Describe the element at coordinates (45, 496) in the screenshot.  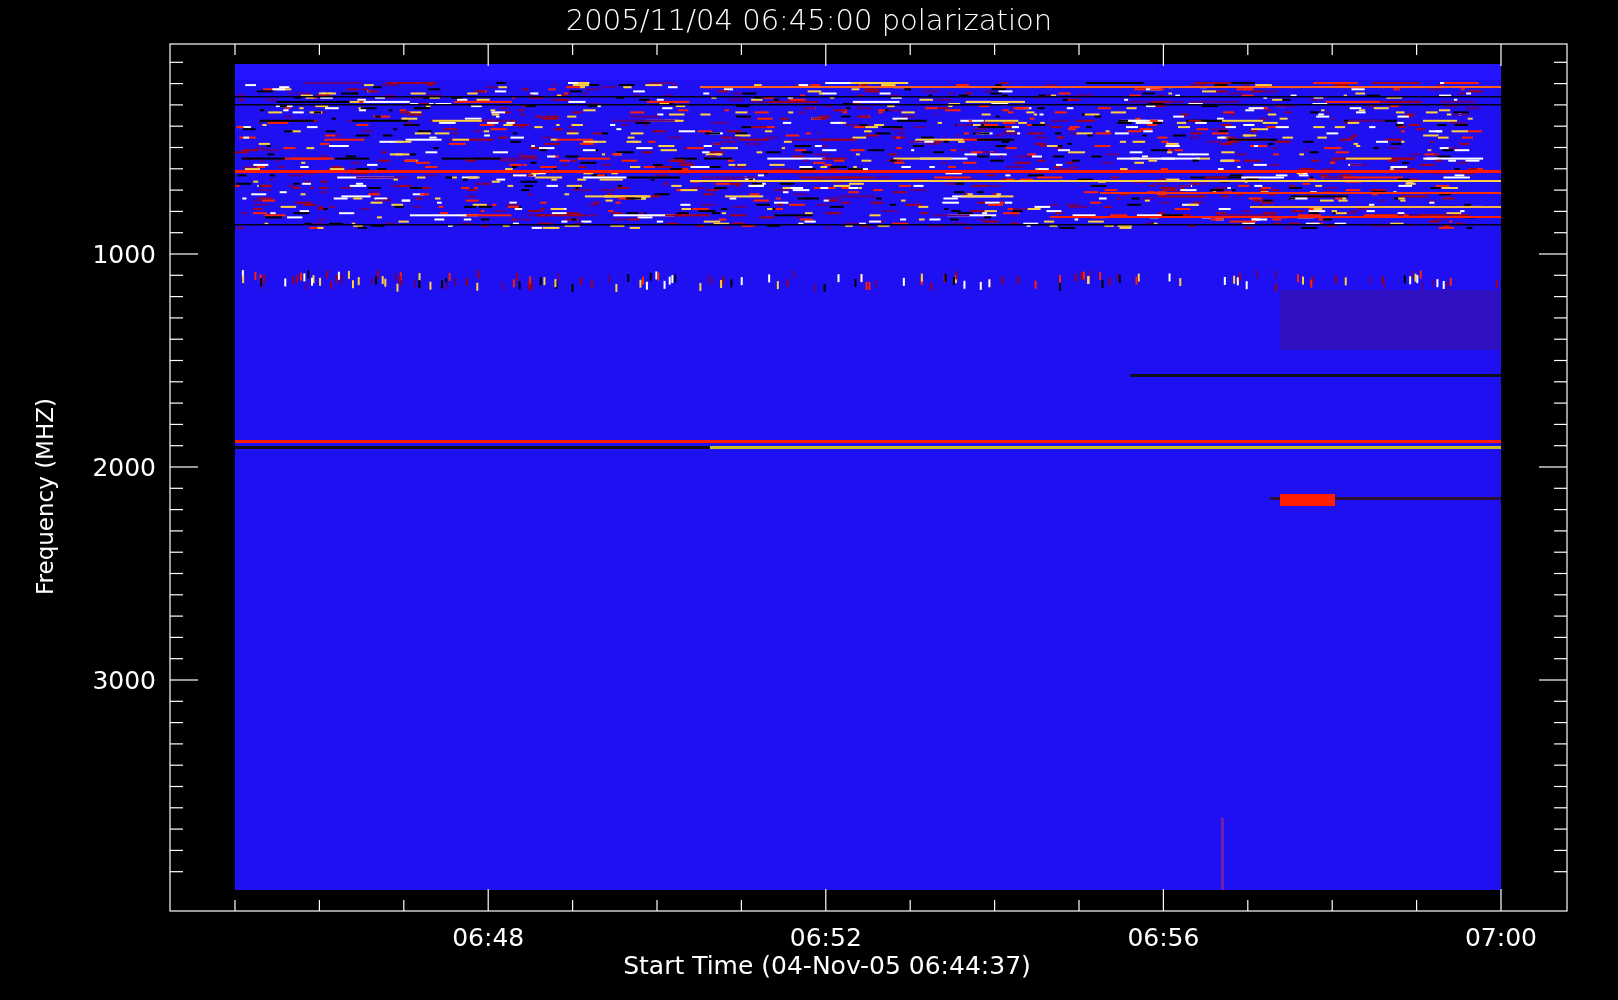
I see `y-axis-label: Frequency (MHZ)` at that location.